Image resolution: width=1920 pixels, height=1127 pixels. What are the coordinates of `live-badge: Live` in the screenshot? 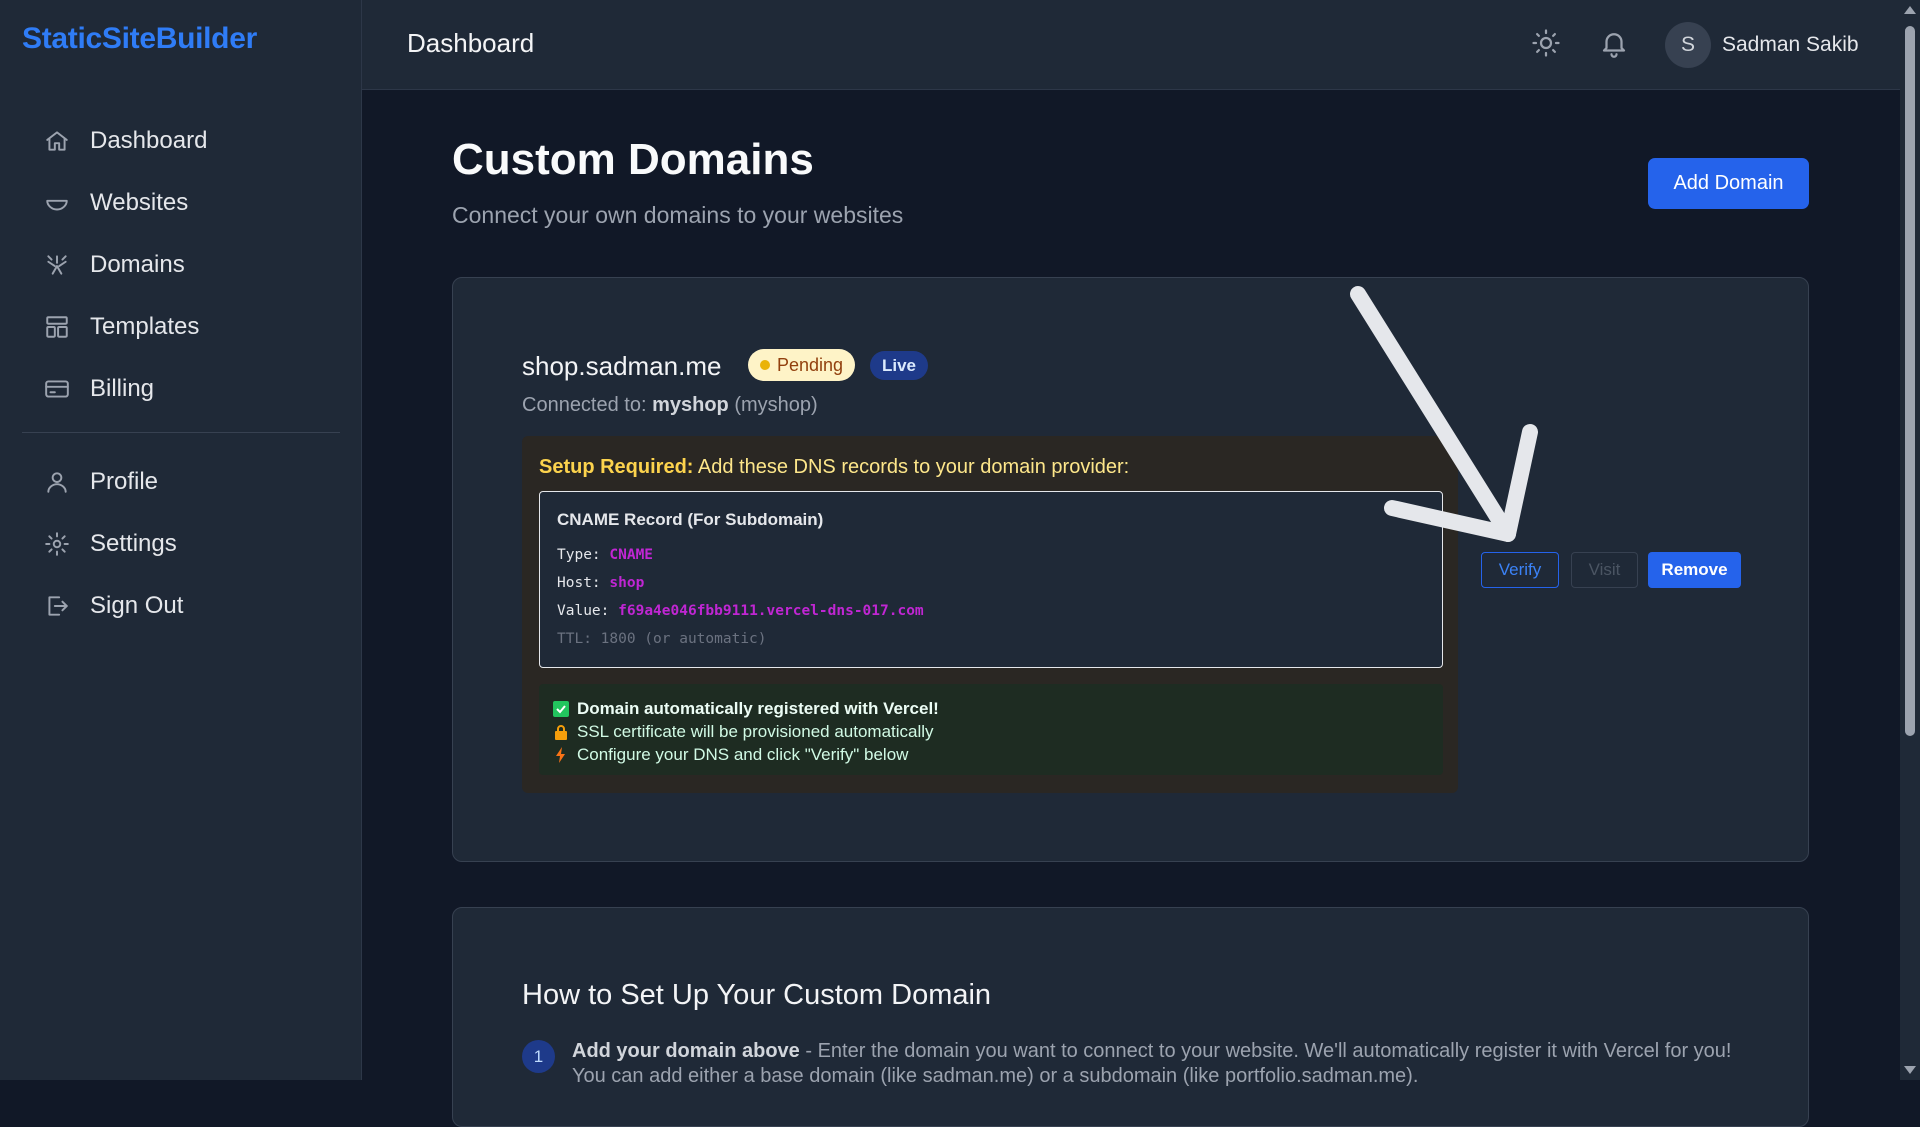 It's located at (899, 365).